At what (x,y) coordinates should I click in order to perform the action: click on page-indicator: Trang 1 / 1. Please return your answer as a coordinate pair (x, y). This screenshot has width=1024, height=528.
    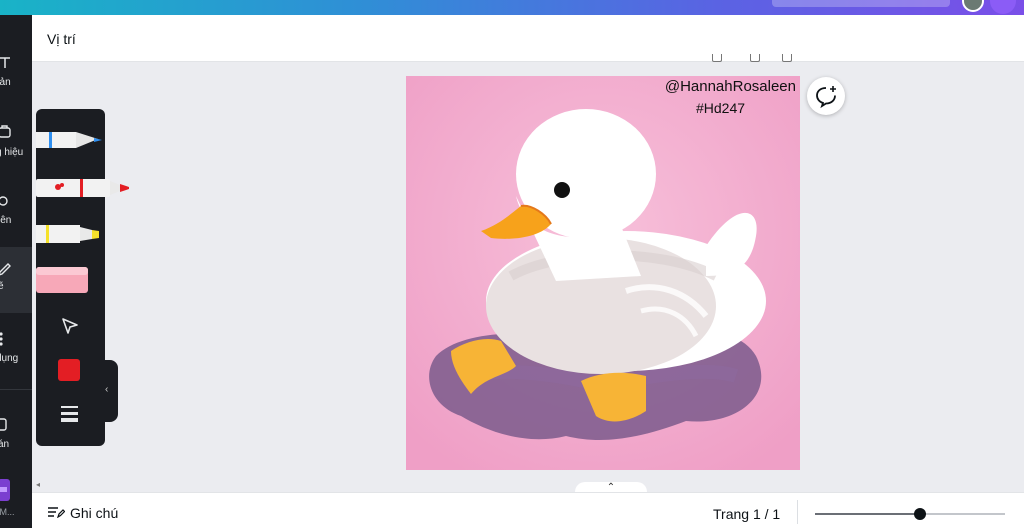
    Looking at the image, I should click on (746, 514).